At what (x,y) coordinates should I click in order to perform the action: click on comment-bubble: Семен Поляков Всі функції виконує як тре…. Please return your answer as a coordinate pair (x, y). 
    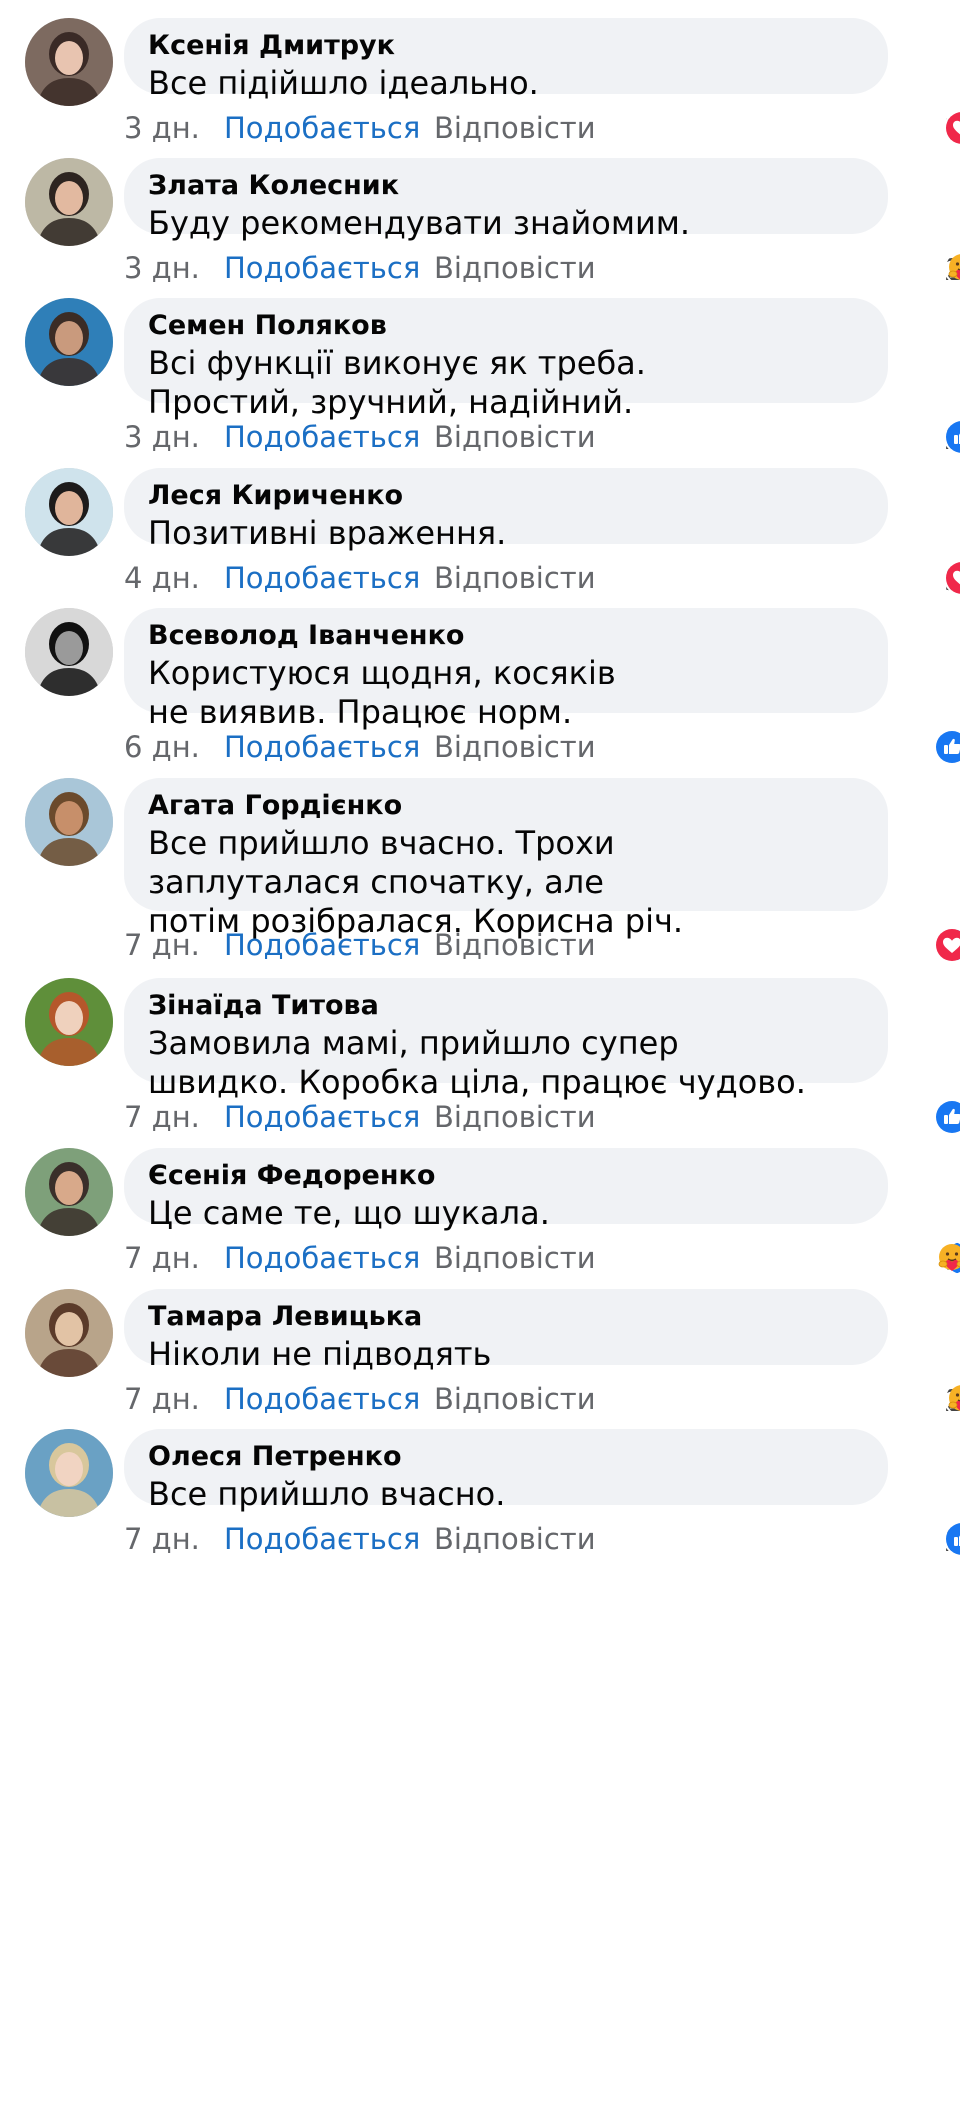
    Looking at the image, I should click on (506, 359).